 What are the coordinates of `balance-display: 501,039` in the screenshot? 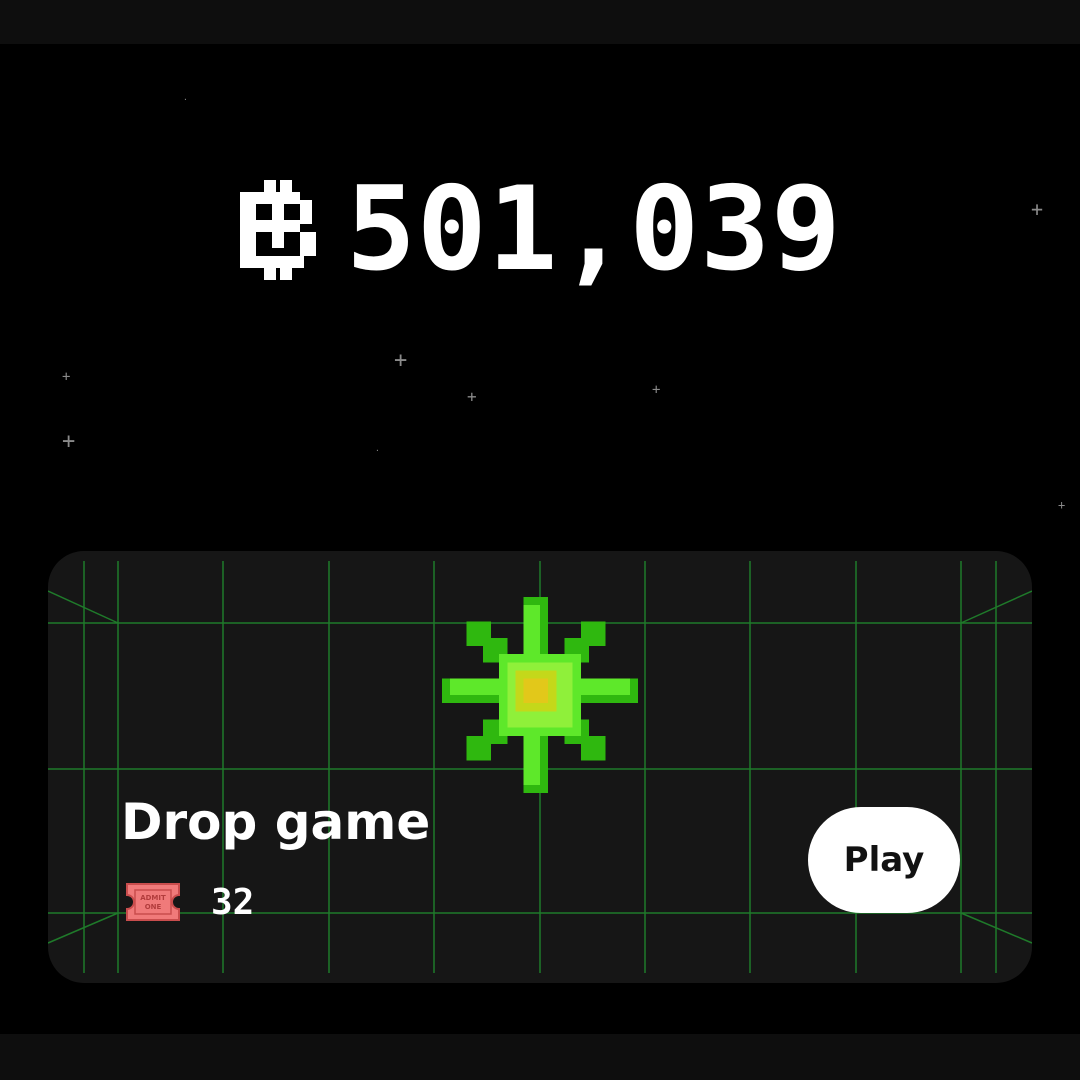 It's located at (541, 230).